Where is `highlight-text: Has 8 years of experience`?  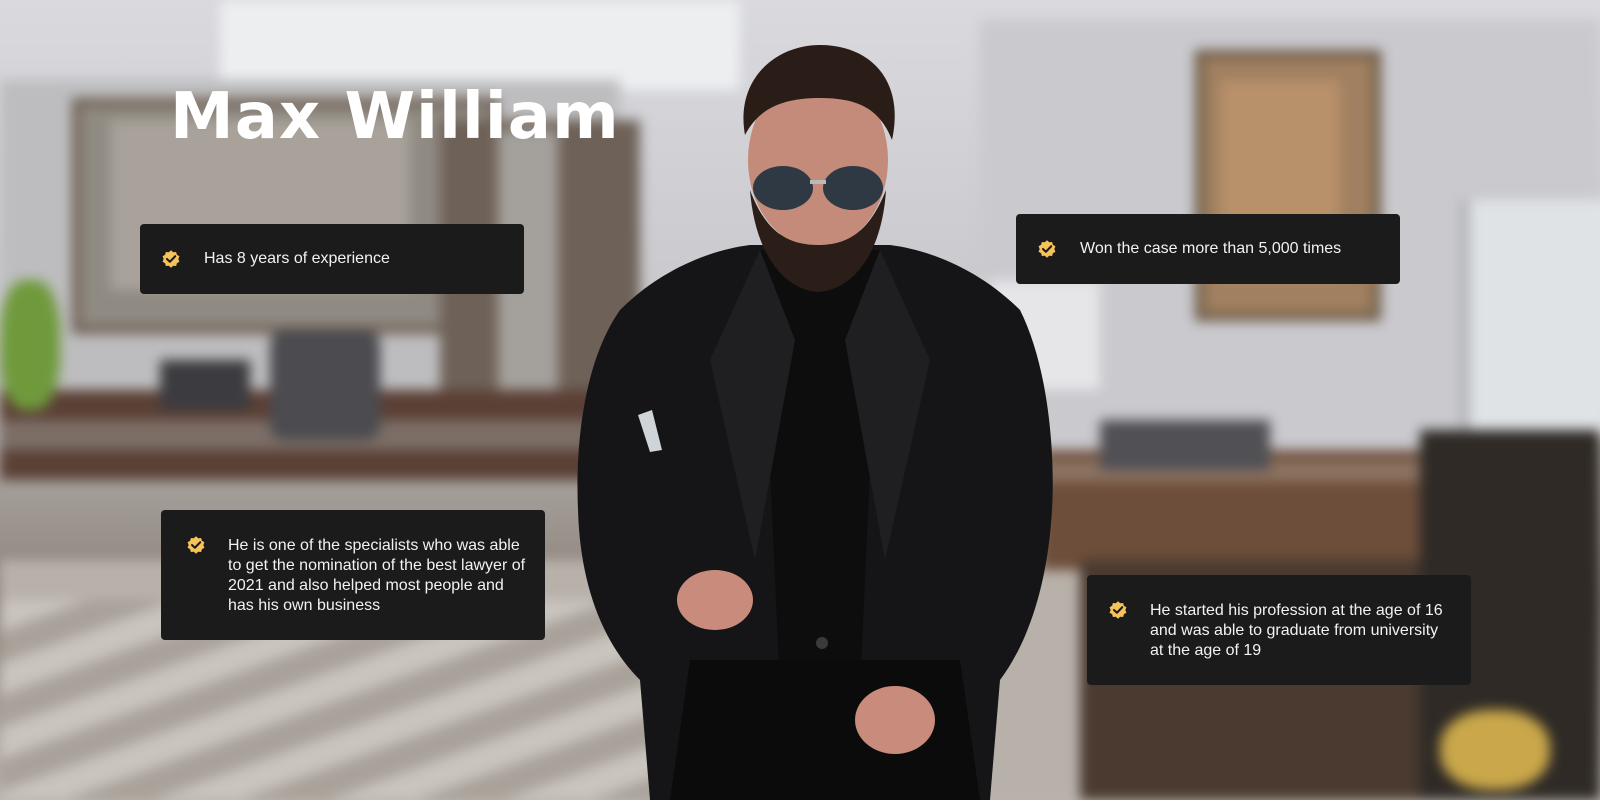 highlight-text: Has 8 years of experience is located at coordinates (297, 258).